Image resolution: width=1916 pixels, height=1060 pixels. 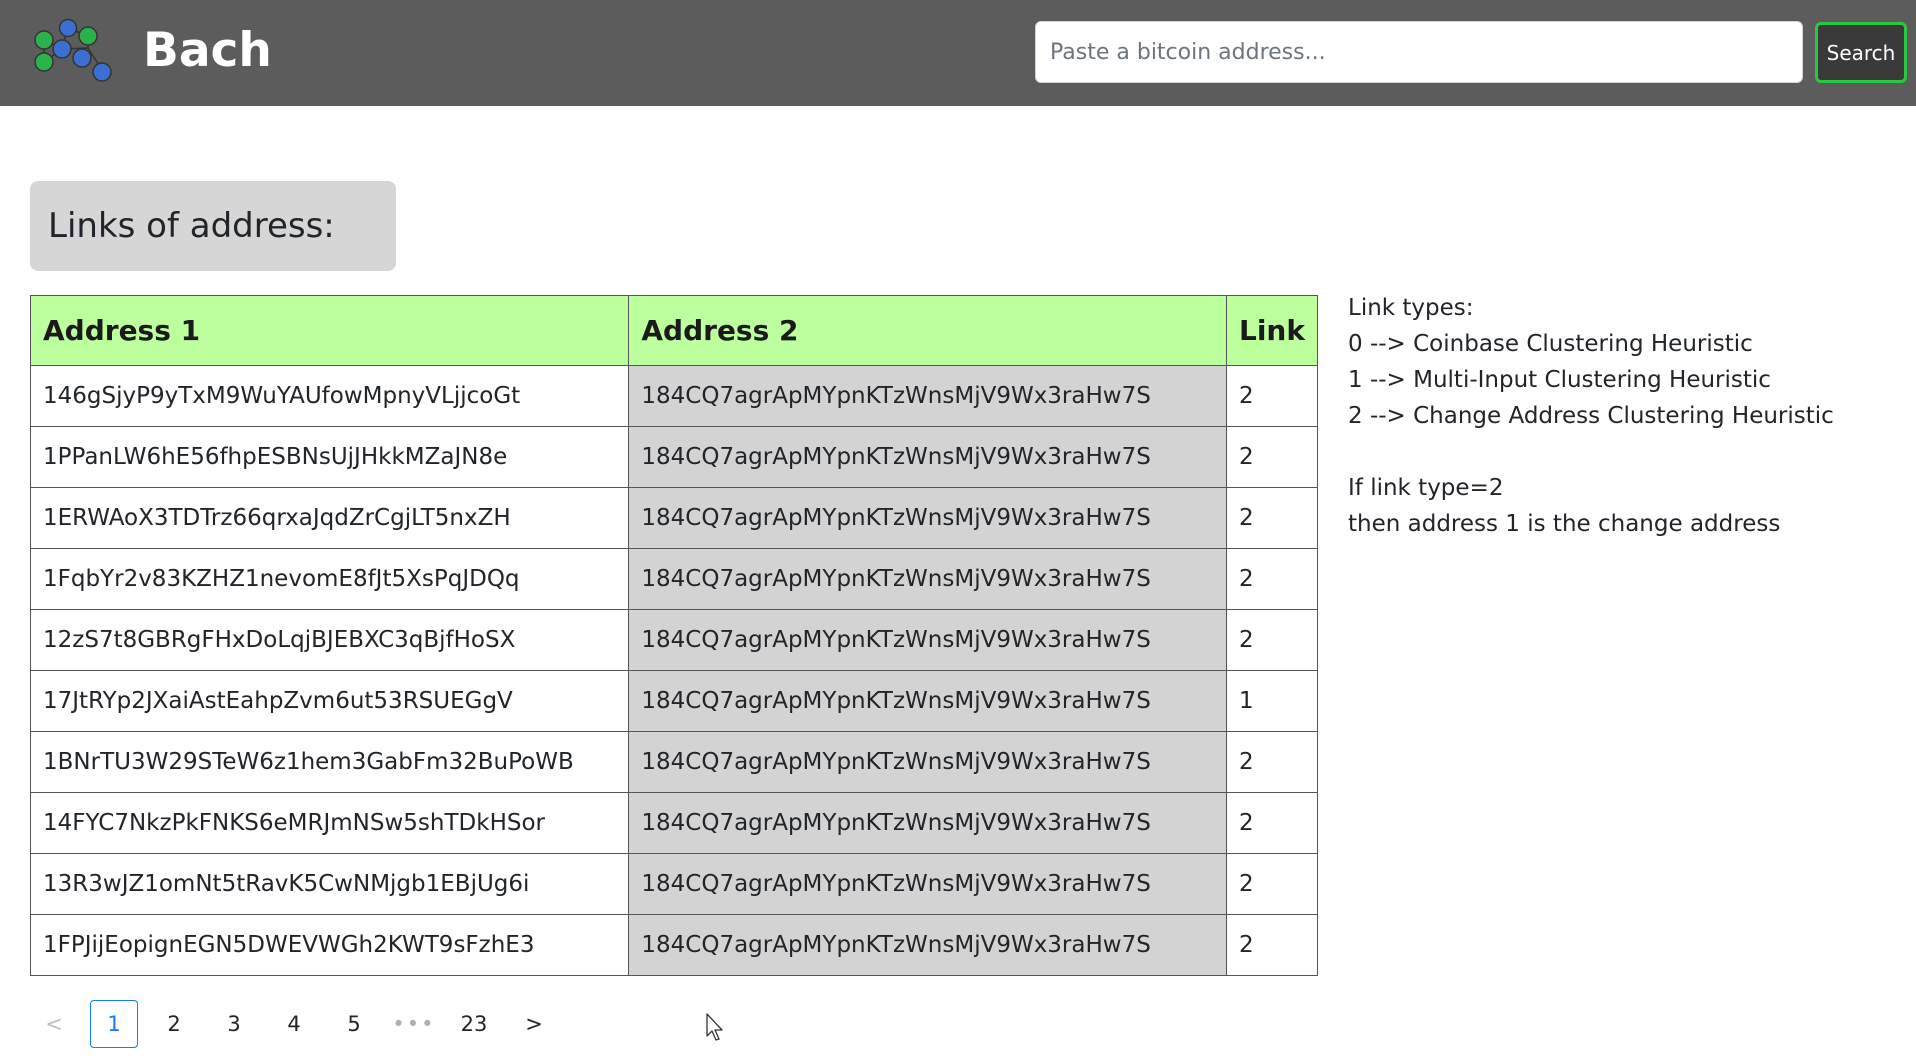 I want to click on navbar: Bach Search, so click(x=958, y=53).